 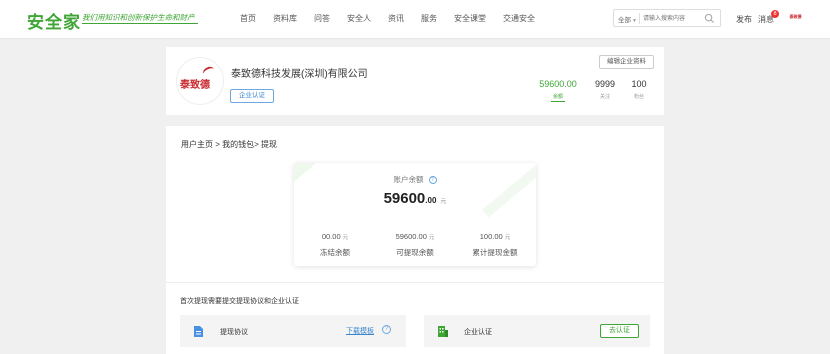 What do you see at coordinates (195, 85) in the screenshot?
I see `company-logo-text: 泰致德` at bounding box center [195, 85].